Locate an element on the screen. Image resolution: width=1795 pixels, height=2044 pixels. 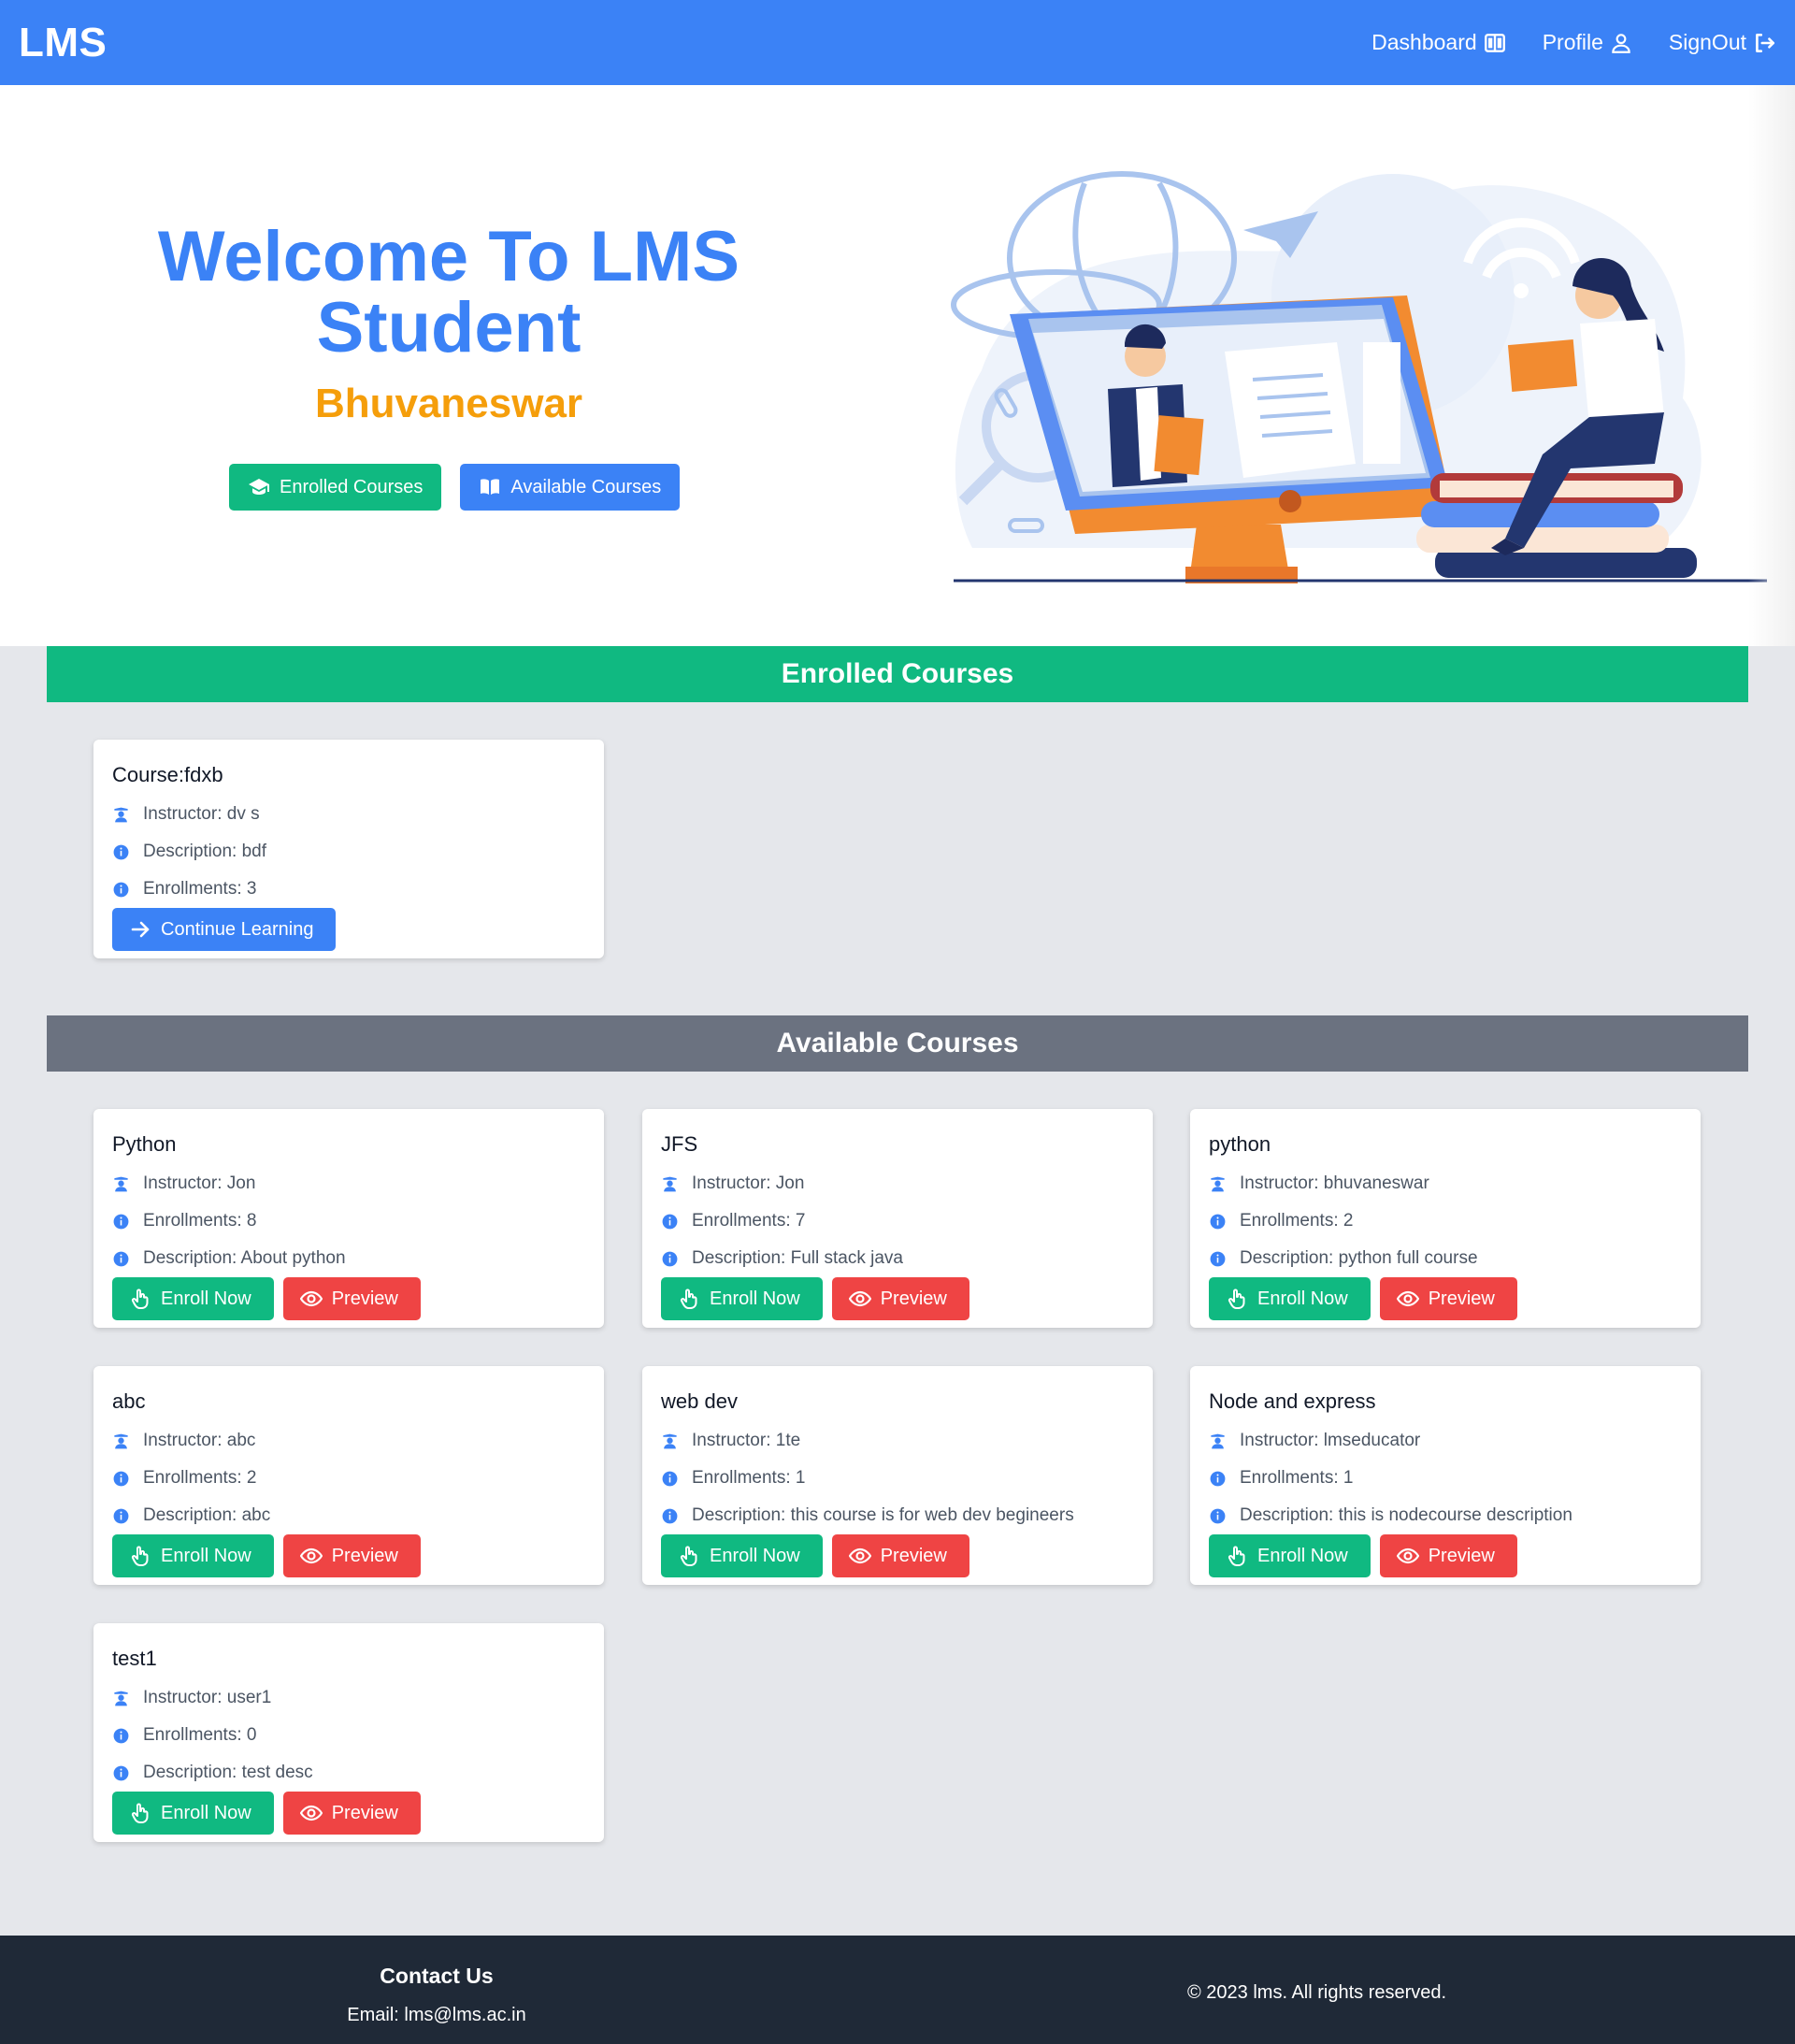
continue-learning-button: Continue Learning is located at coordinates (225, 929).